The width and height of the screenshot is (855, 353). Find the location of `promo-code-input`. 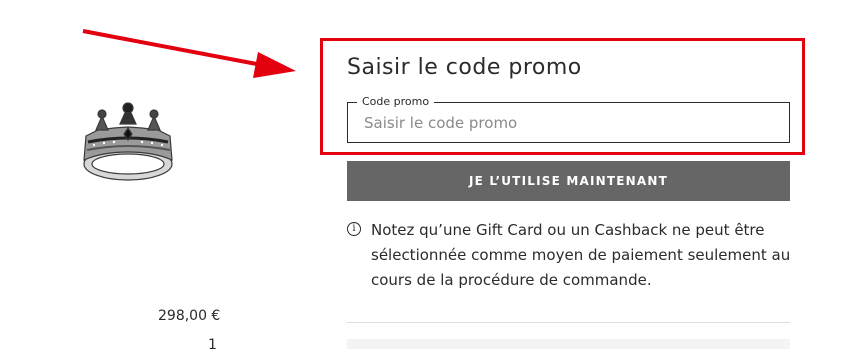

promo-code-input is located at coordinates (568, 122).